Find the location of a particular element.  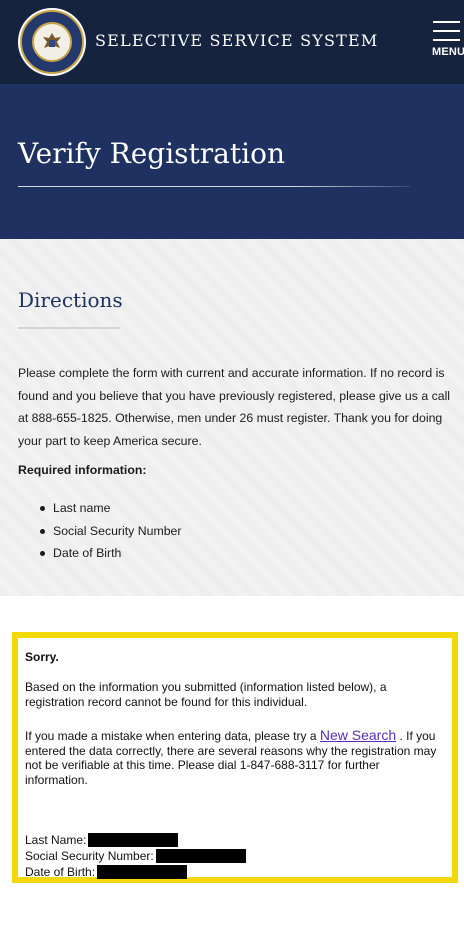

new-search-link: New Search is located at coordinates (358, 735).